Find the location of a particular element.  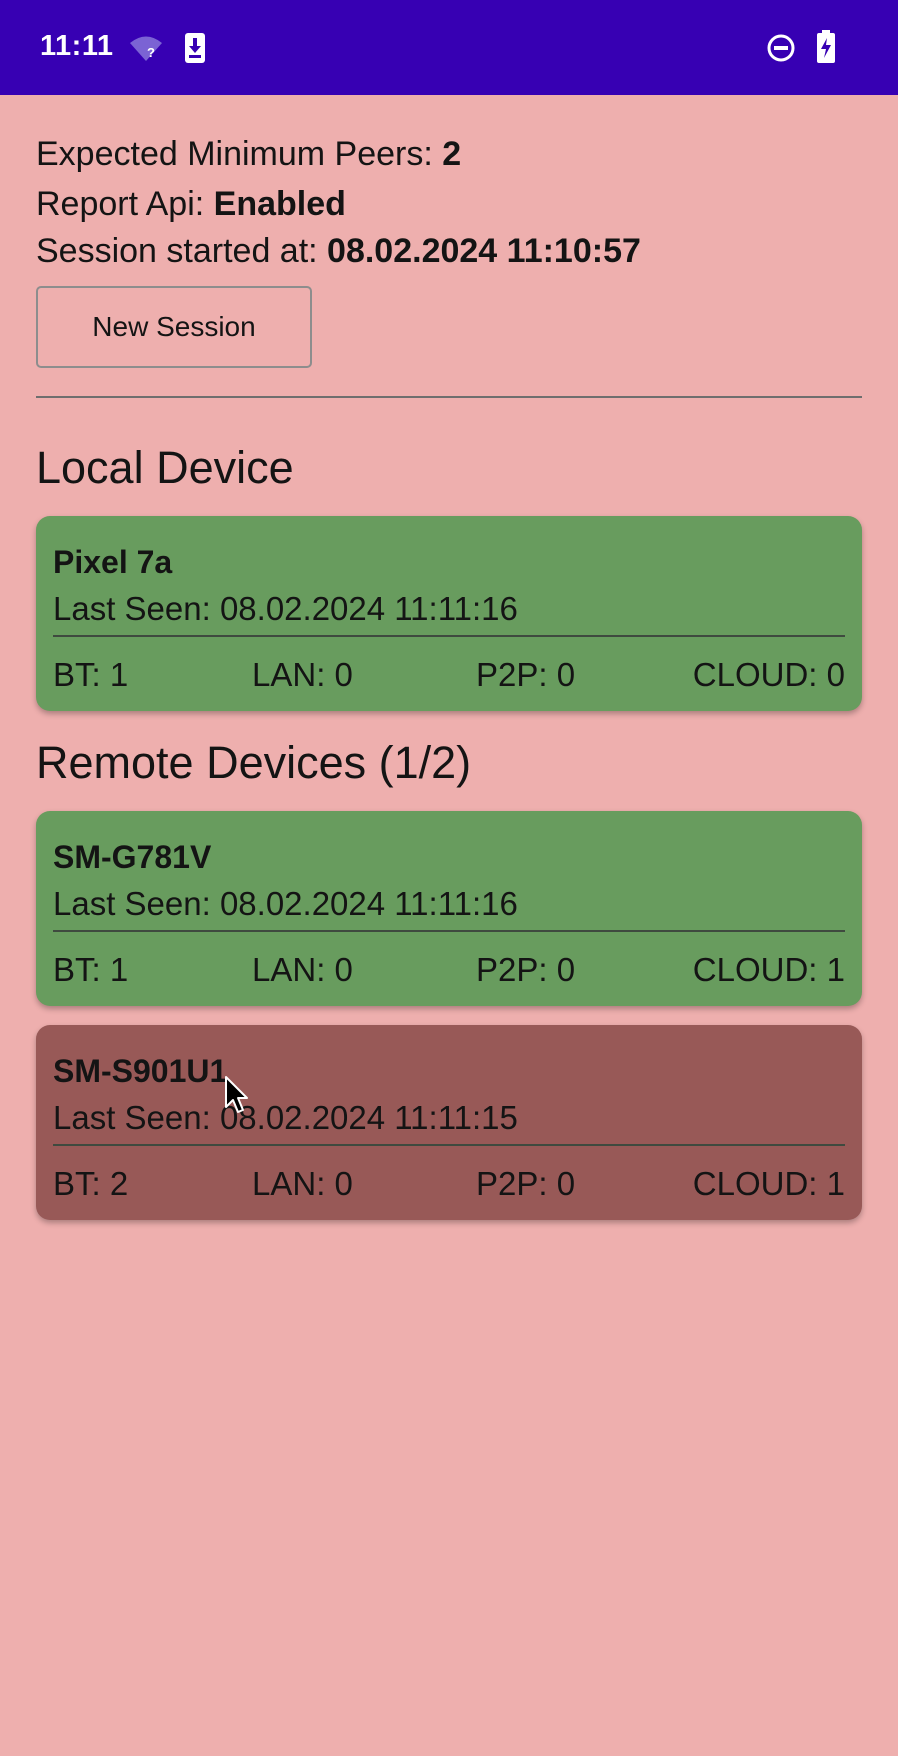

battery-charging-icon is located at coordinates (826, 49).